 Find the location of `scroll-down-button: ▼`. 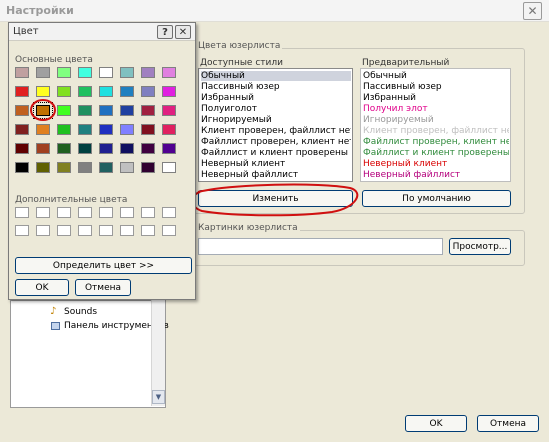

scroll-down-button: ▼ is located at coordinates (158, 397).